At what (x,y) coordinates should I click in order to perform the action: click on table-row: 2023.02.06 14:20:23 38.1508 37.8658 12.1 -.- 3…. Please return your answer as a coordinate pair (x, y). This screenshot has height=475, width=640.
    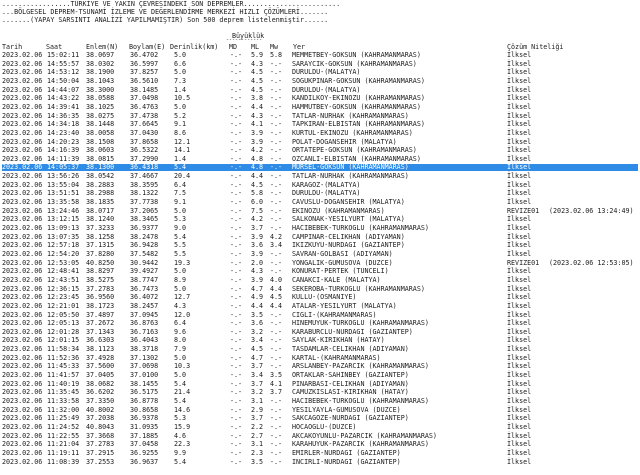
    Looking at the image, I should click on (320, 141).